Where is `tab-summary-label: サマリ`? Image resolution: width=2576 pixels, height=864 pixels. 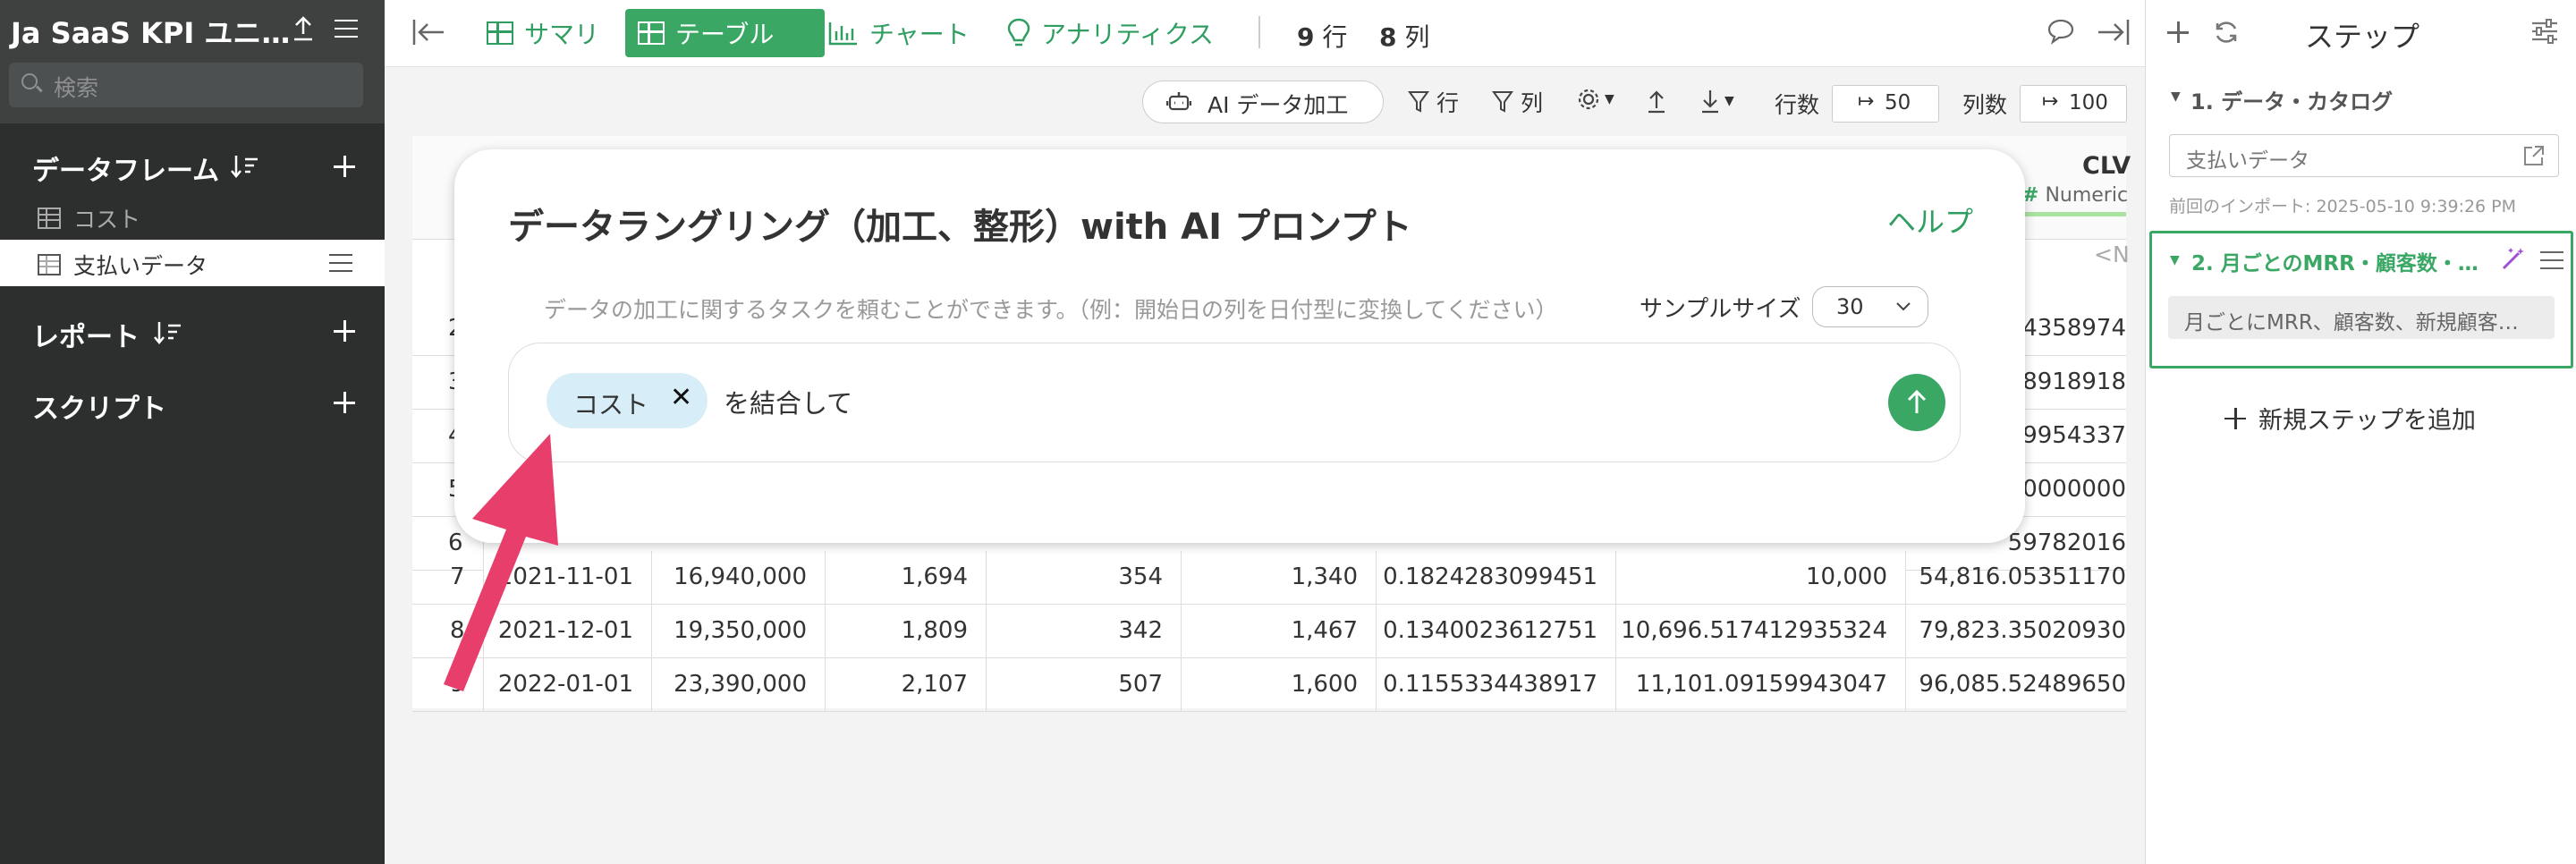
tab-summary-label: サマリ is located at coordinates (562, 34).